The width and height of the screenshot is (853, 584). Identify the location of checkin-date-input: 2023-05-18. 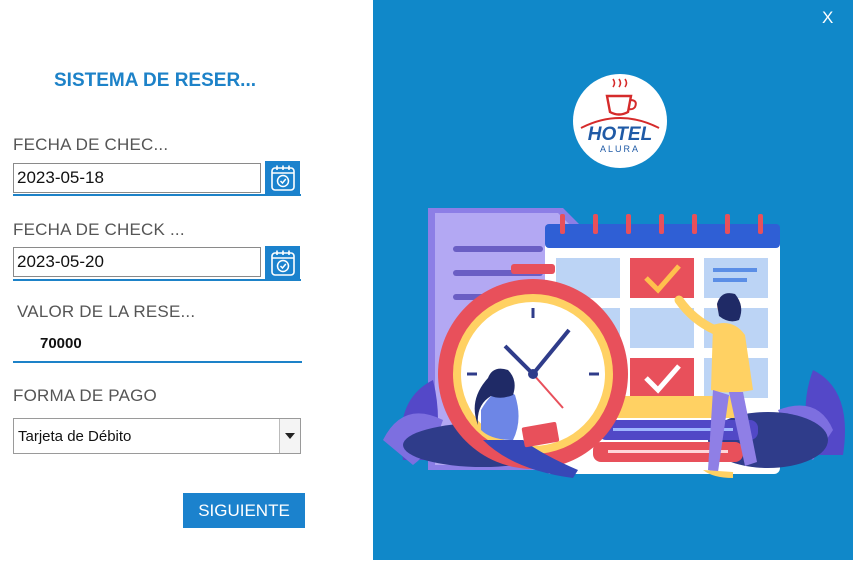
(137, 178).